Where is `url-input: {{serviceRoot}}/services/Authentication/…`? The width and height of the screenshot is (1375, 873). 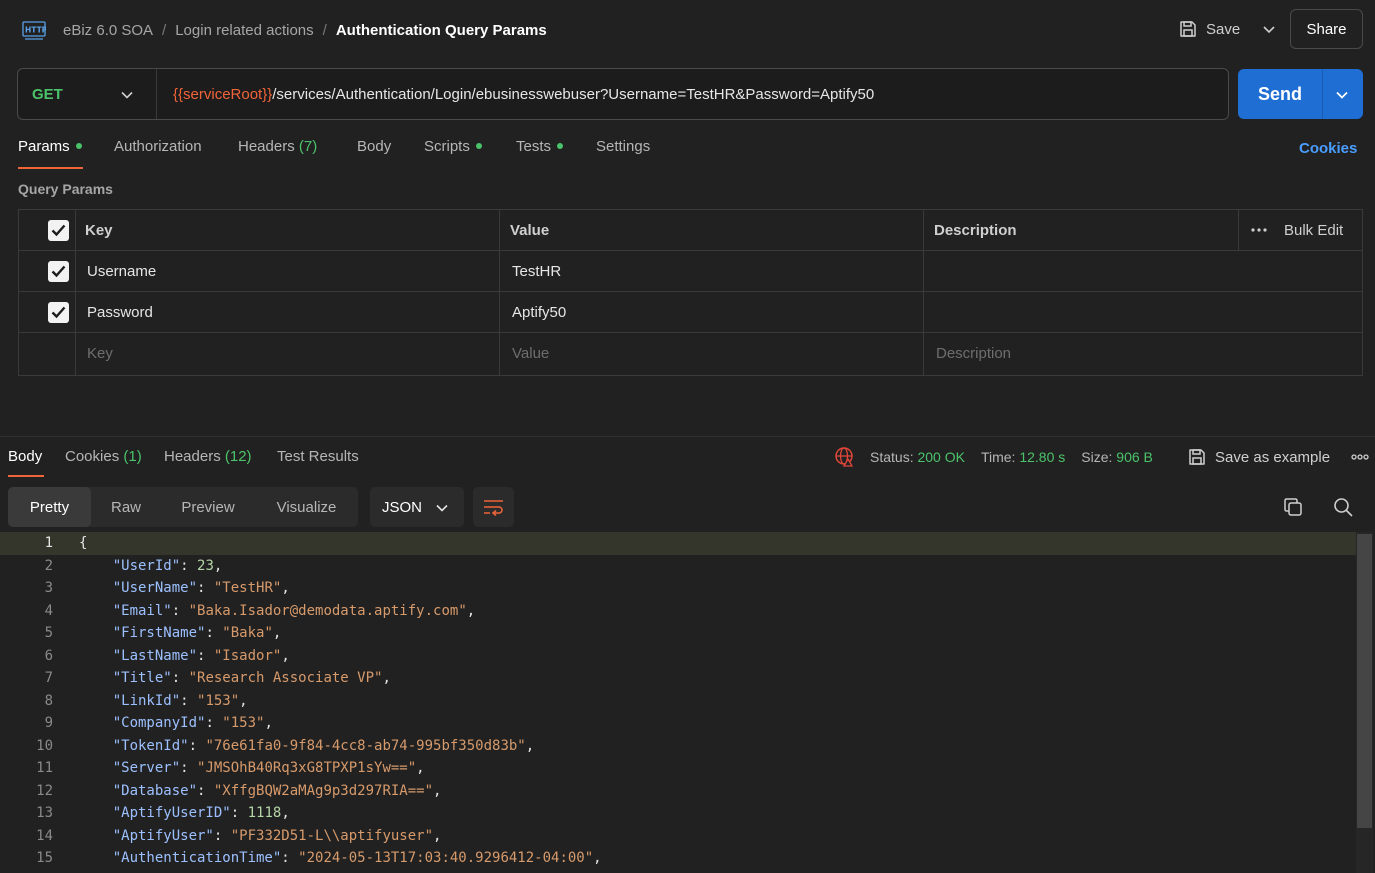
url-input: {{serviceRoot}}/services/Authentication/… is located at coordinates (523, 94).